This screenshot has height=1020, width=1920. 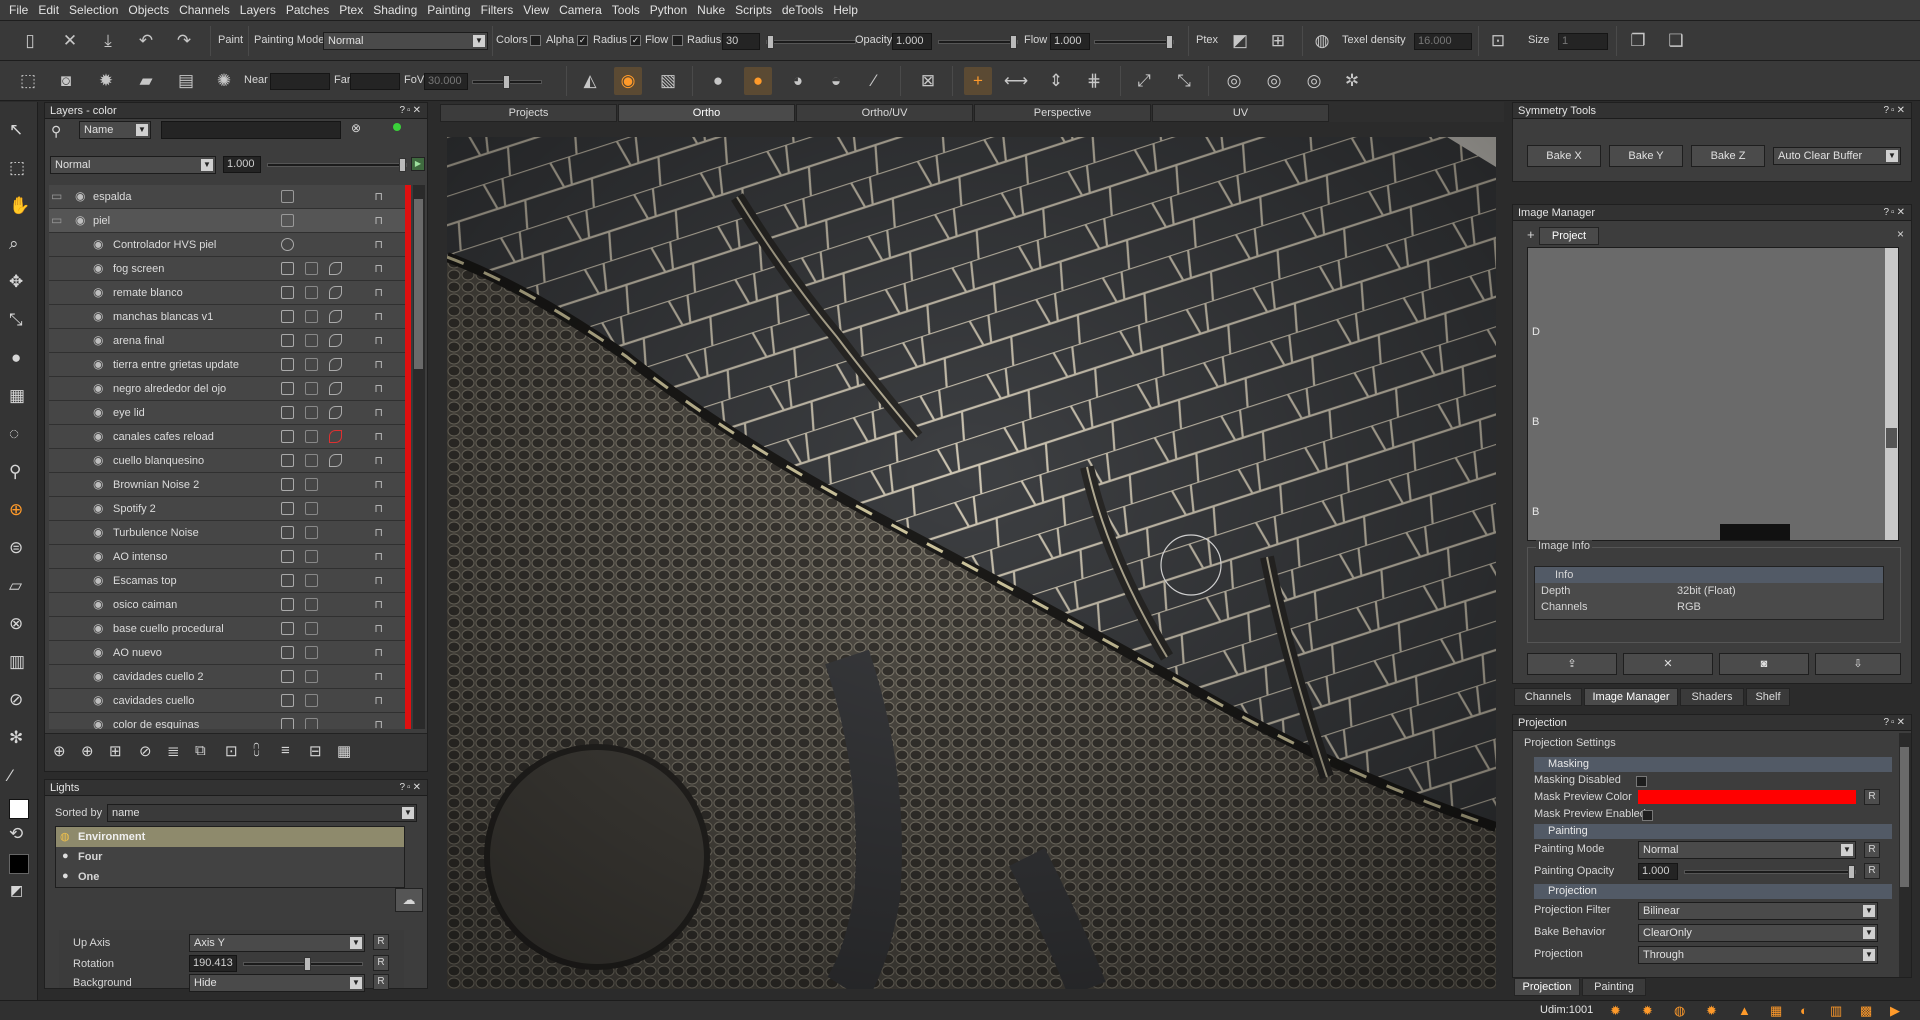 I want to click on frame-selection-icon: ⊠, so click(x=928, y=81).